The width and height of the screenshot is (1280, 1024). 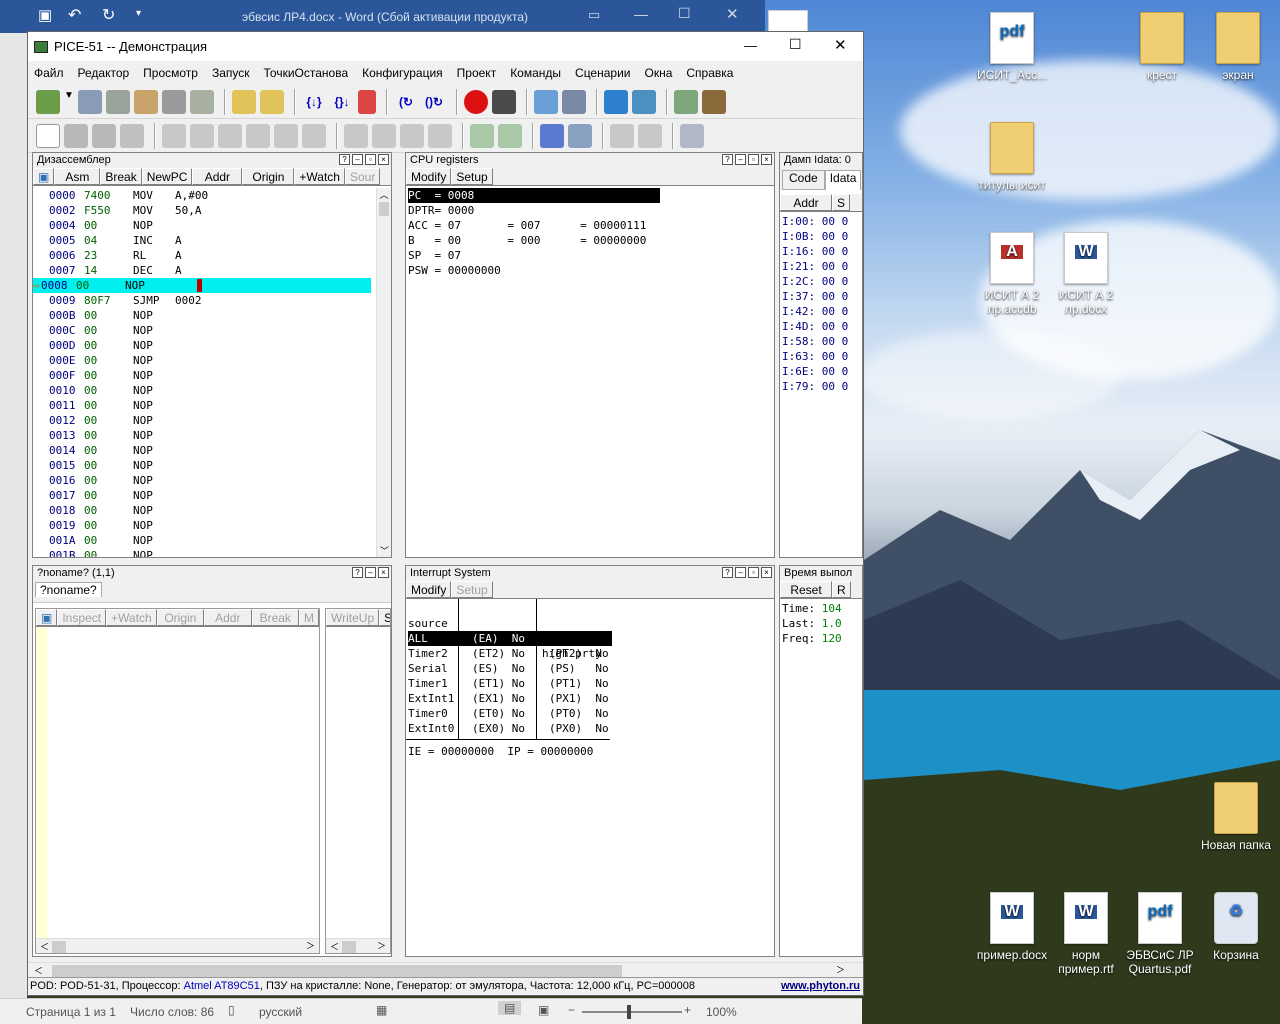 What do you see at coordinates (208, 345) in the screenshot?
I see `disasm-row: 000D 00 NOP` at bounding box center [208, 345].